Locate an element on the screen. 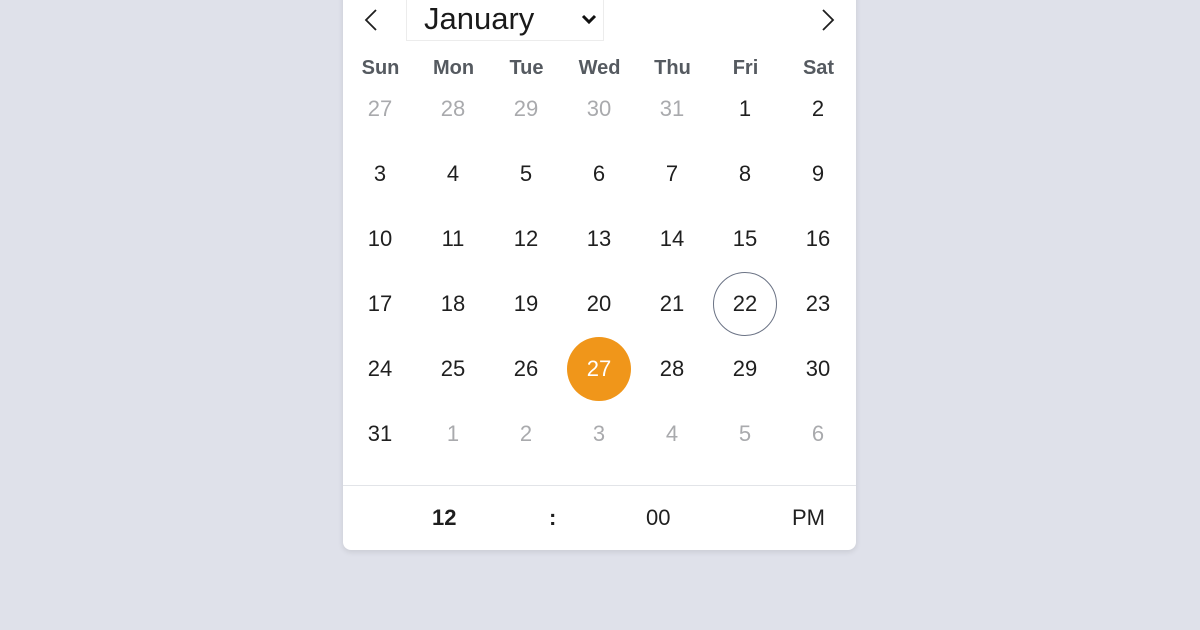  day-cell: 1 is located at coordinates (745, 109).